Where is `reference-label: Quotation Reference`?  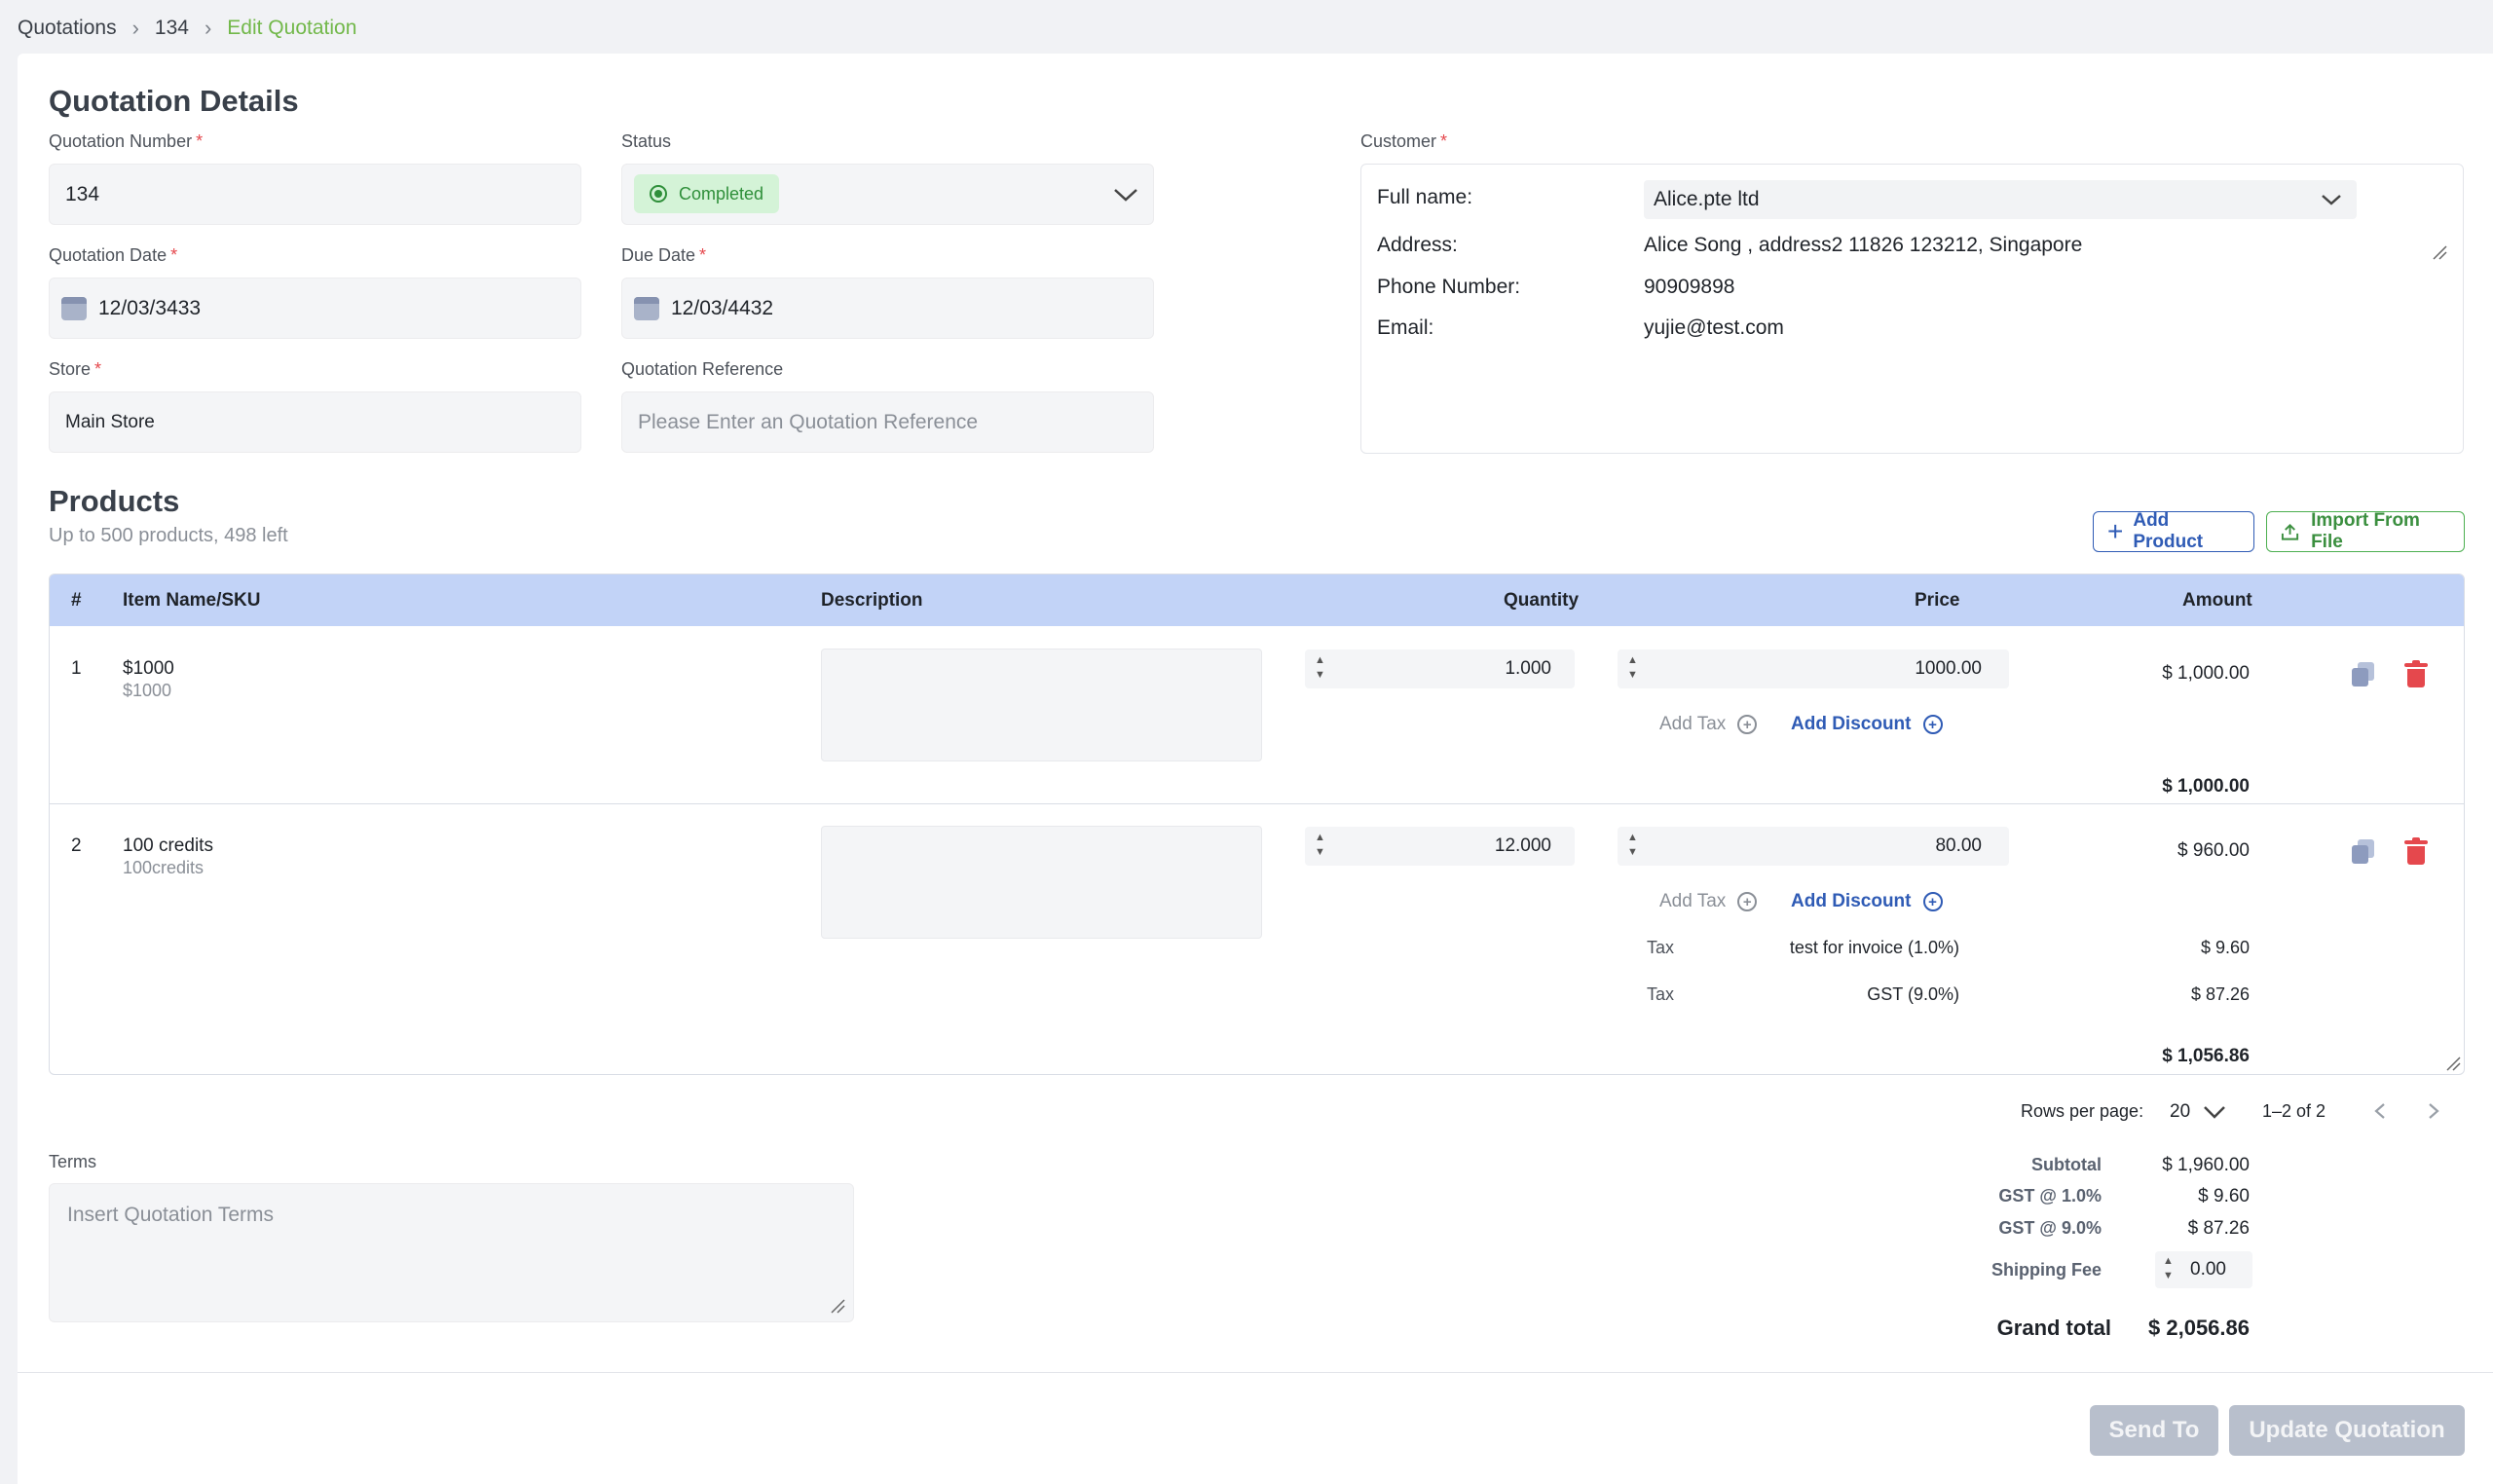 reference-label: Quotation Reference is located at coordinates (703, 369).